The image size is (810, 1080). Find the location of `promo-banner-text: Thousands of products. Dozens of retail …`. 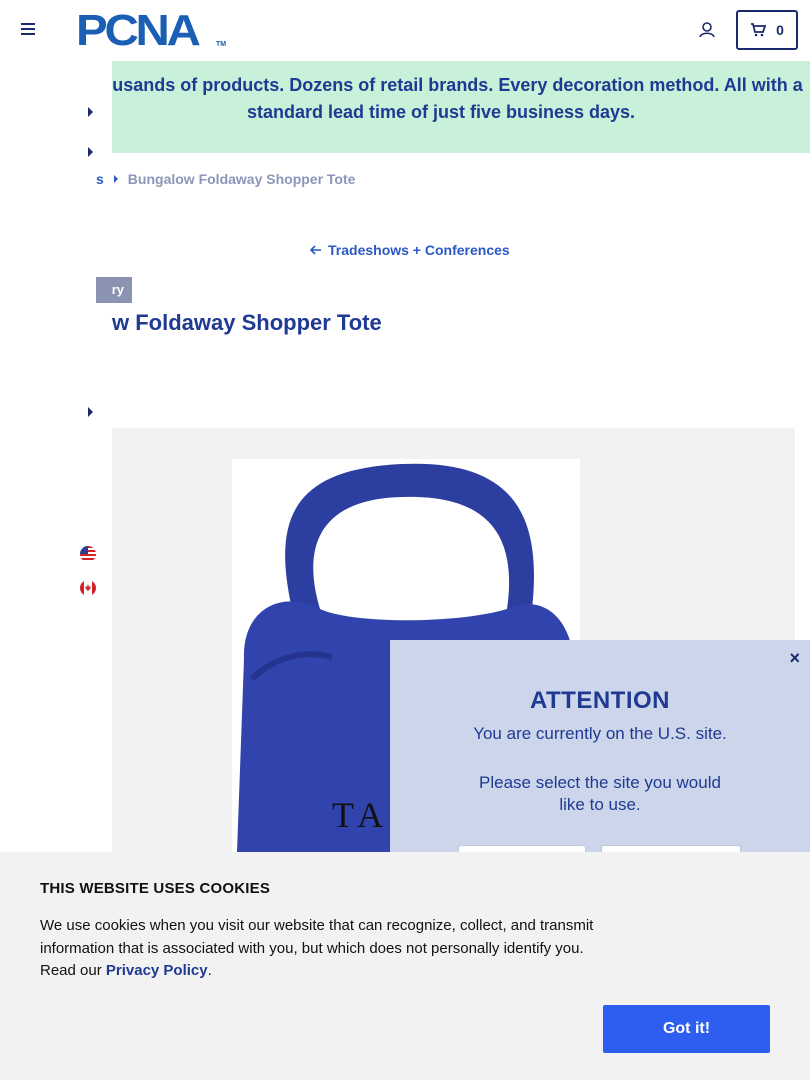

promo-banner-text: Thousands of products. Dozens of retail … is located at coordinates (444, 99).